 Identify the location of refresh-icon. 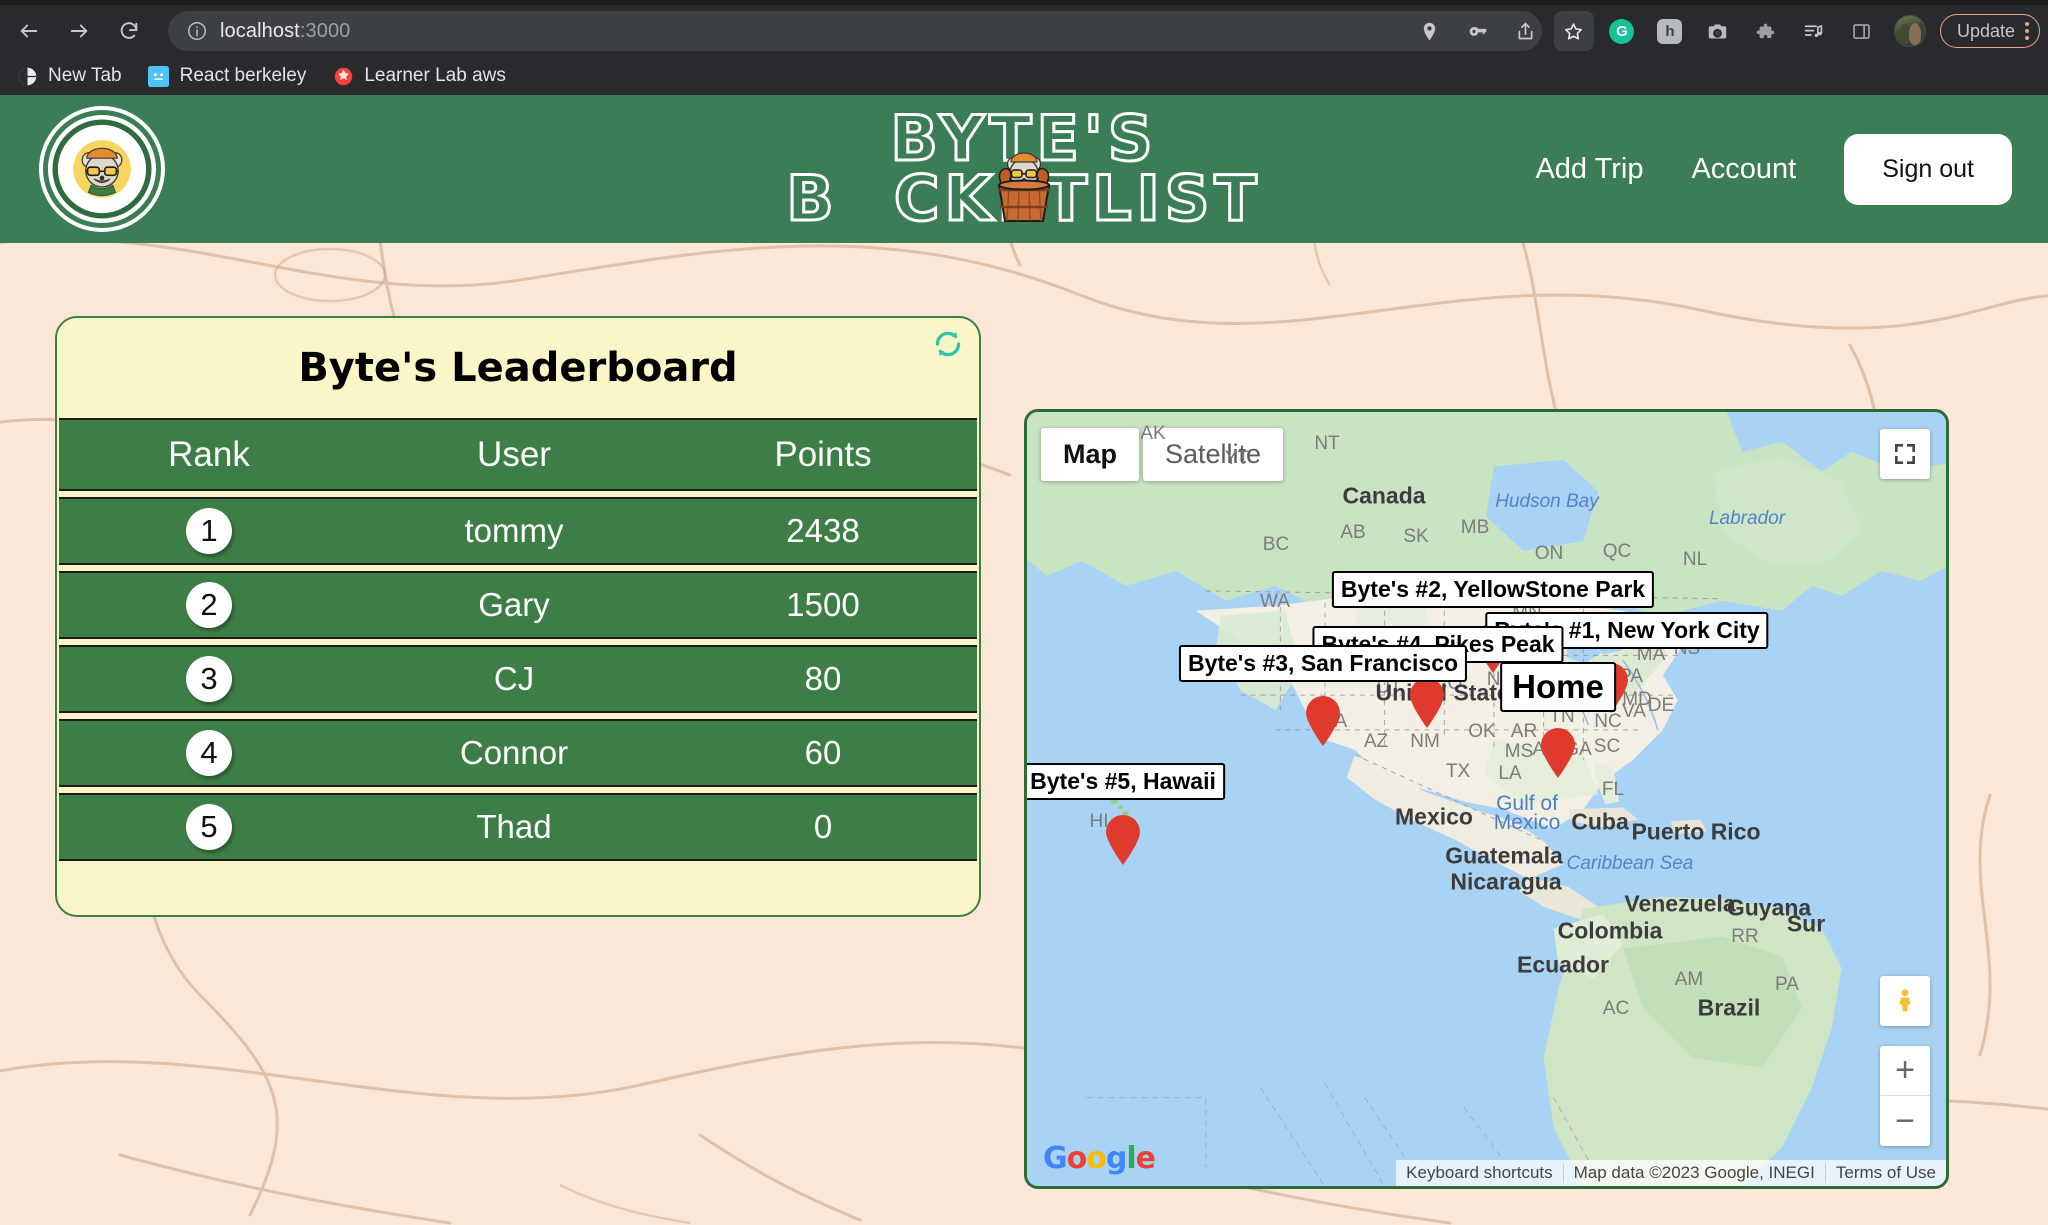
(948, 344).